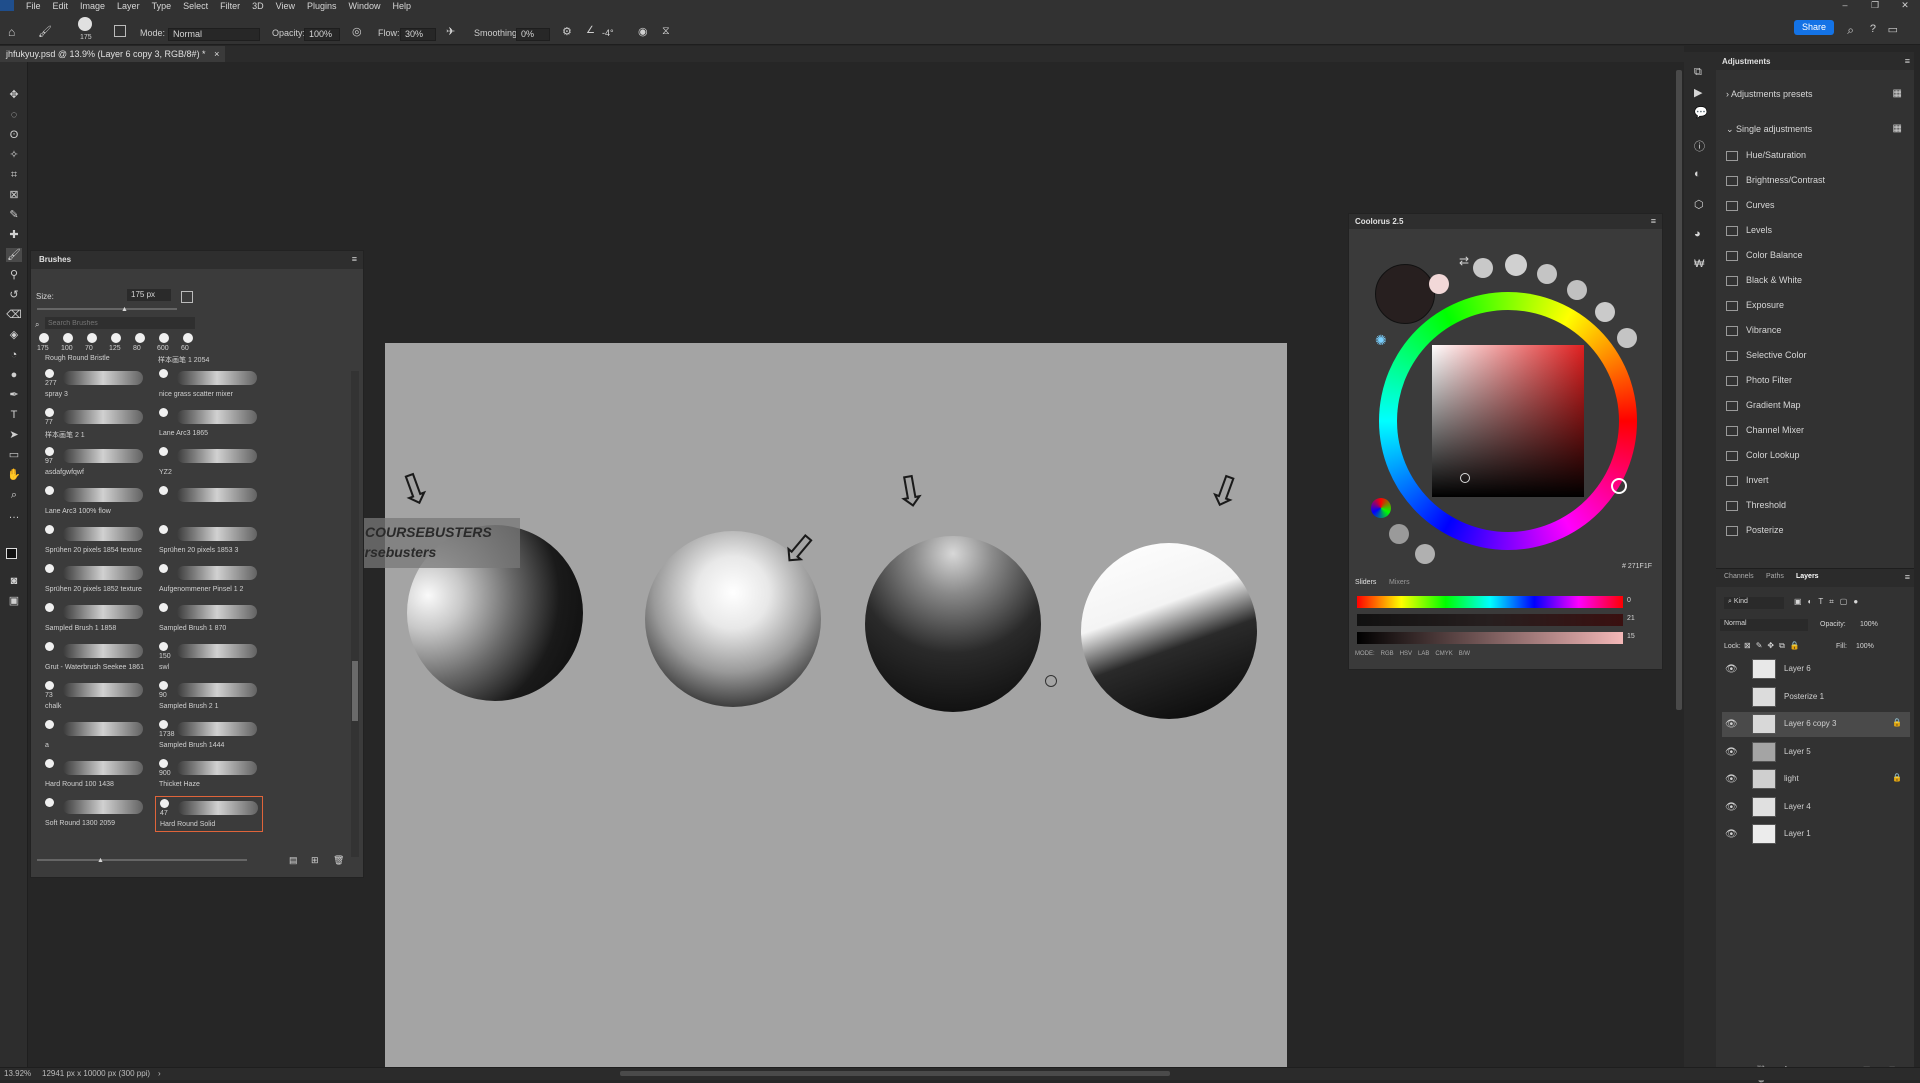  Describe the element at coordinates (1749, 230) in the screenshot. I see `adjustment-levels: Levels` at that location.